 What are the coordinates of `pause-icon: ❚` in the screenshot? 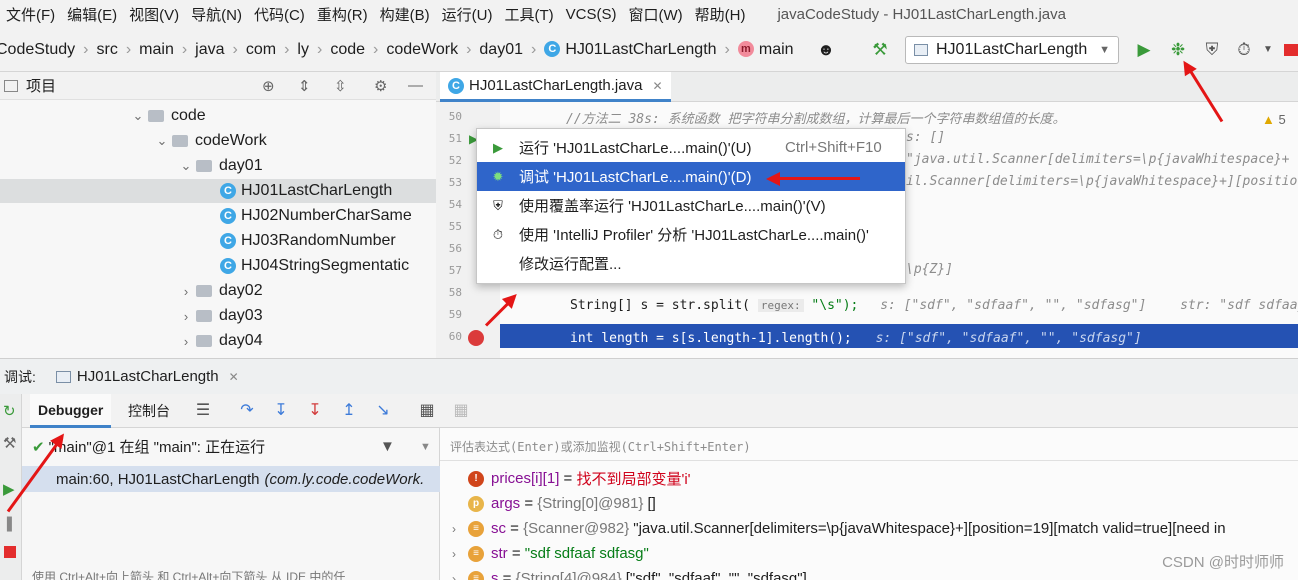 It's located at (9, 523).